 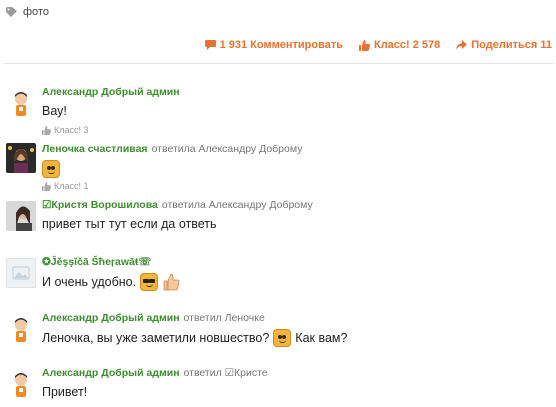 What do you see at coordinates (89, 282) in the screenshot?
I see `comment-text: И очень удобно.` at bounding box center [89, 282].